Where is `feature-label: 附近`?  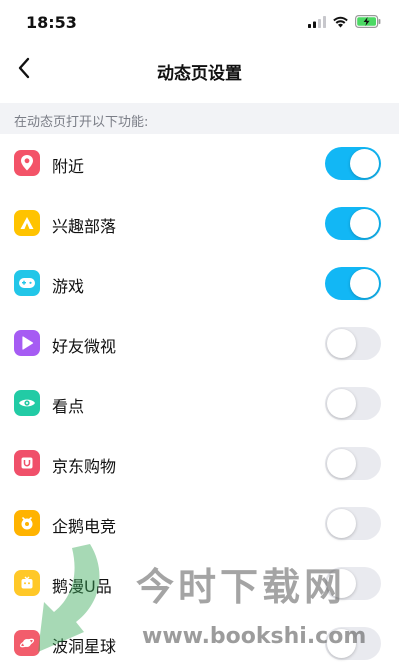 feature-label: 附近 is located at coordinates (68, 166).